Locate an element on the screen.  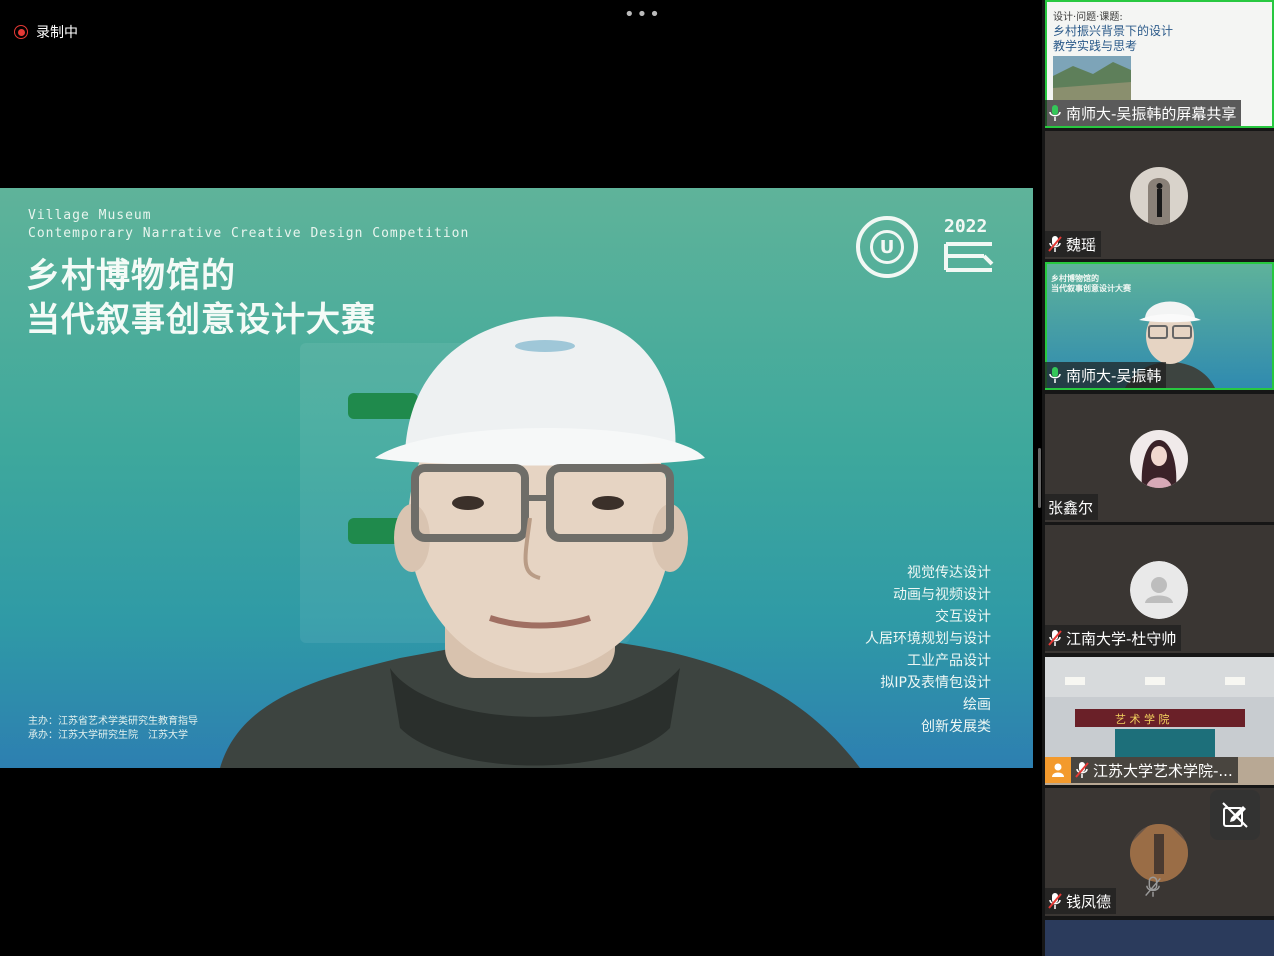
mic-muted-overlay-icon is located at coordinates (1153, 886).